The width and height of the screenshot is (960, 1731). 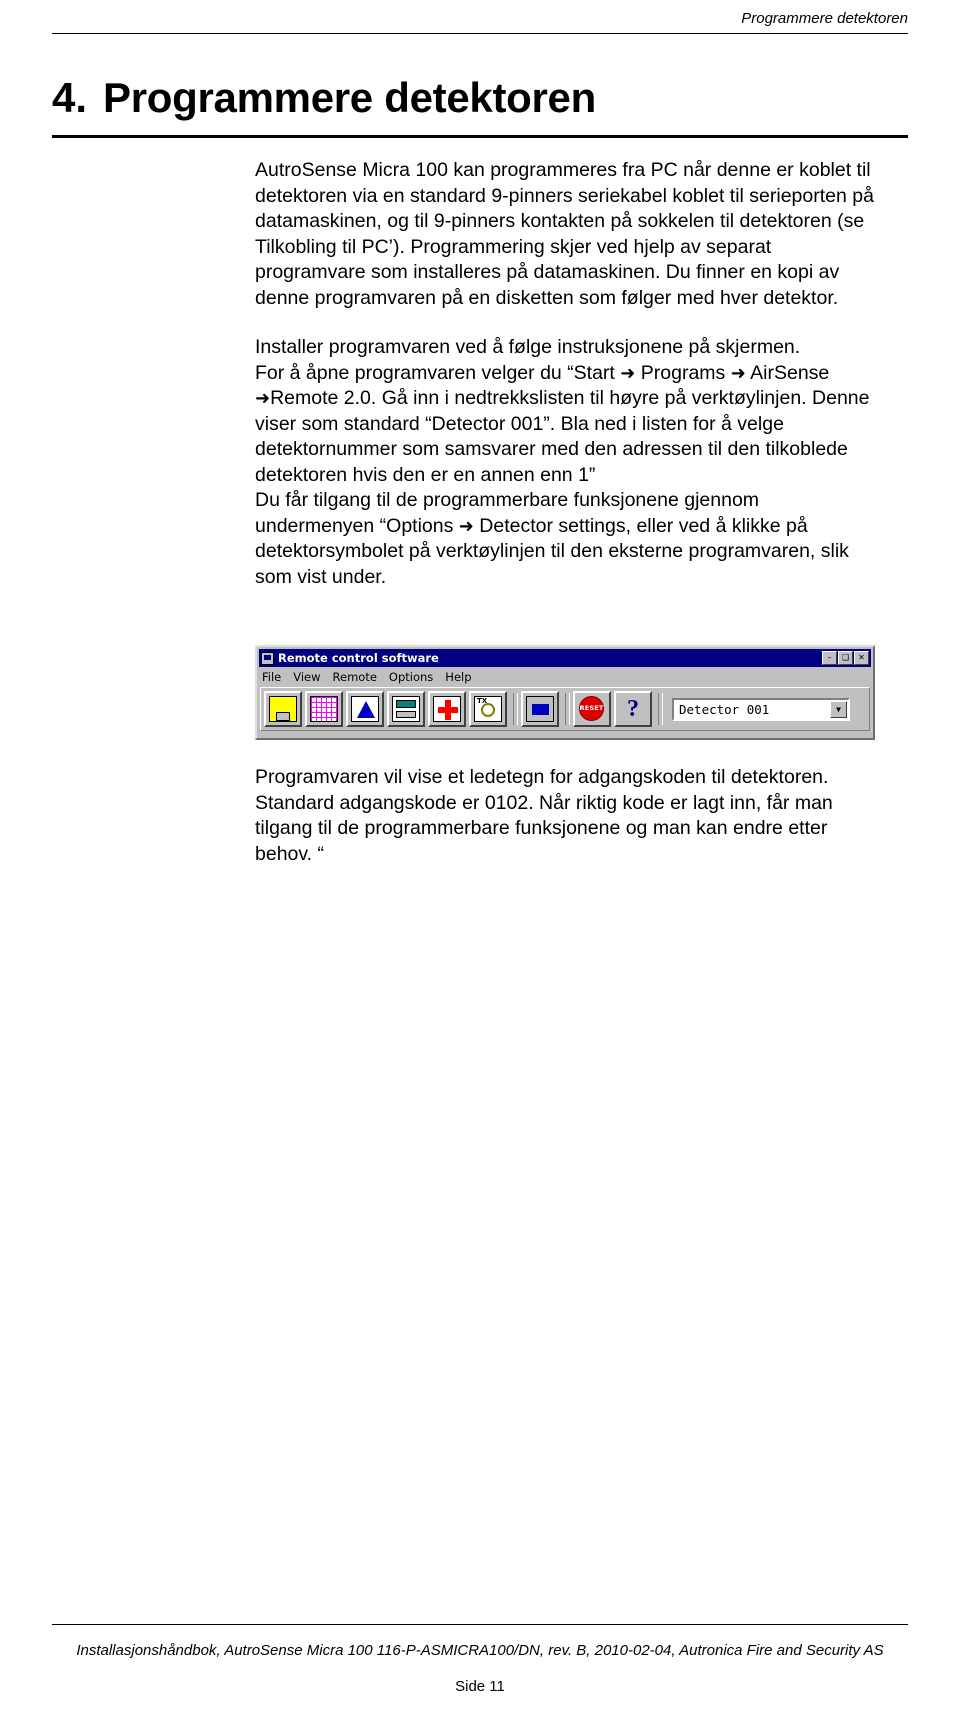 What do you see at coordinates (267, 658) in the screenshot?
I see `application-icon` at bounding box center [267, 658].